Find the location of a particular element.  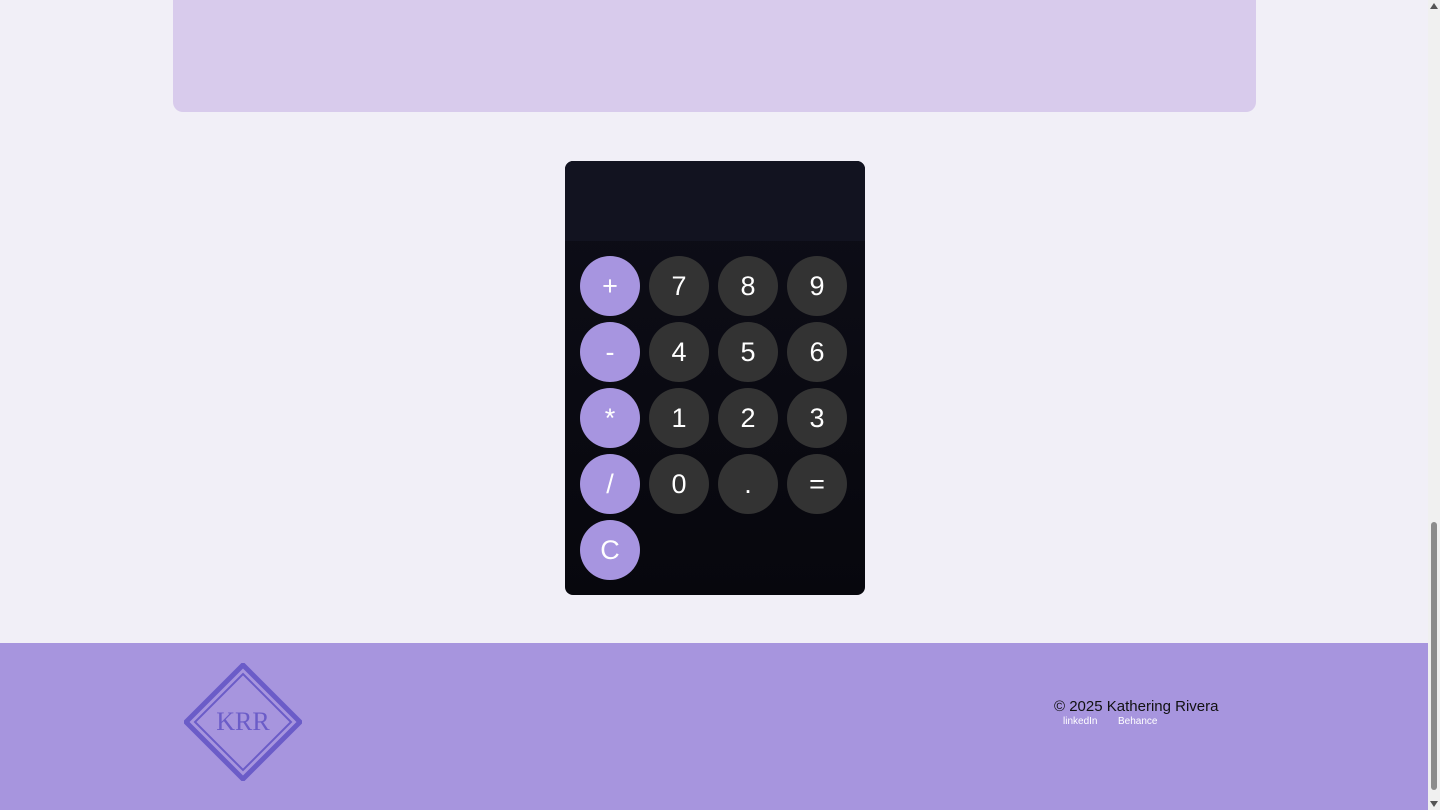

krr-logo: KRR is located at coordinates (243, 722).